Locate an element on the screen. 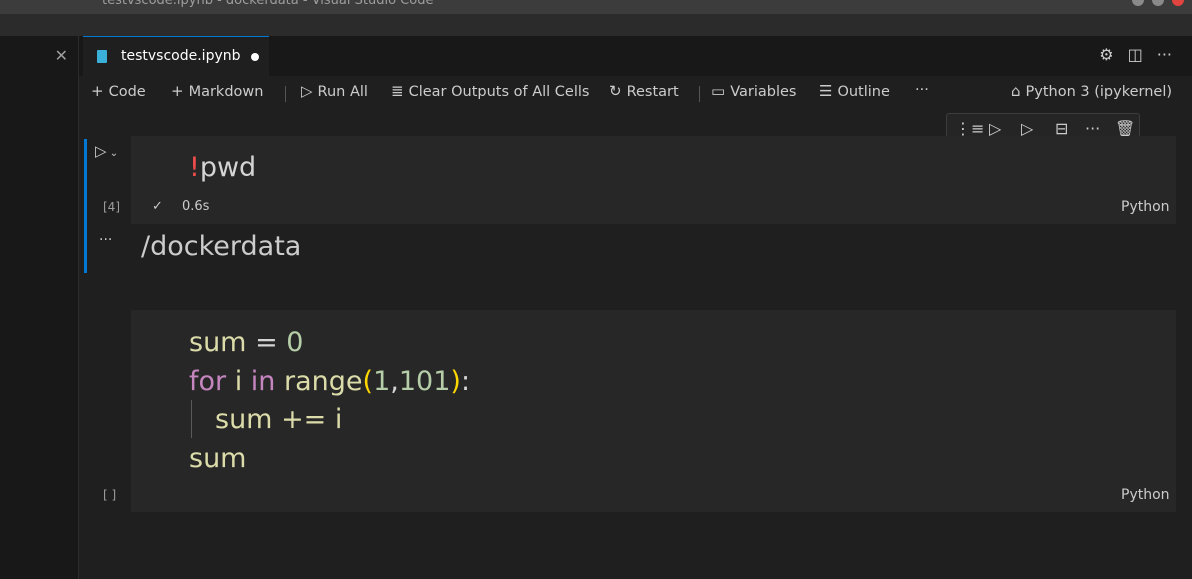 This screenshot has height=579, width=1192. restart-button: ↻ Restart is located at coordinates (644, 91).